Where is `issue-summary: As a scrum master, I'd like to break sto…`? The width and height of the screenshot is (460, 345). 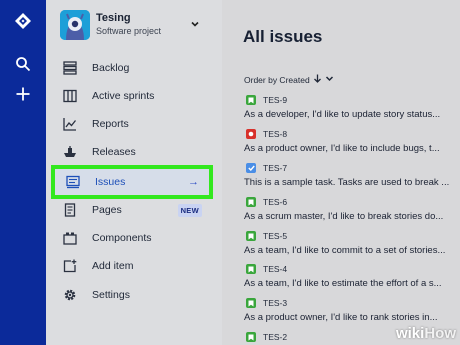
issue-summary: As a scrum master, I'd like to break sto… is located at coordinates (344, 216).